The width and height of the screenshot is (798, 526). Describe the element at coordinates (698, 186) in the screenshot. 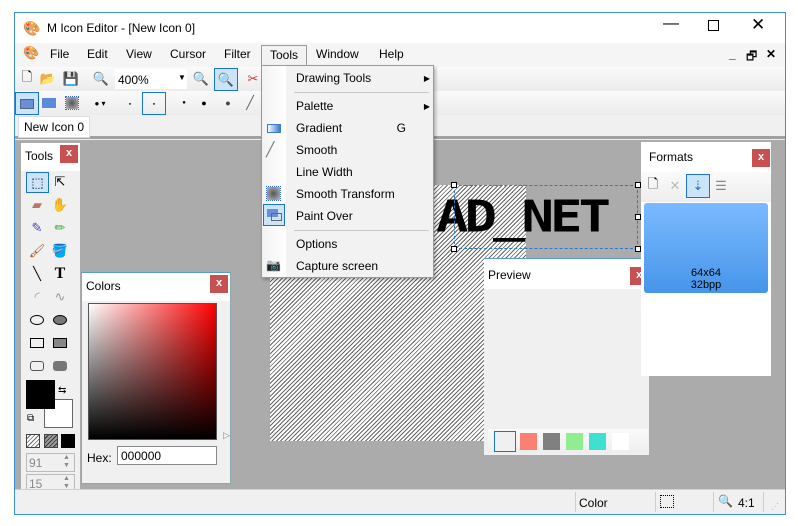

I see `import-format-icon: ⇣` at that location.